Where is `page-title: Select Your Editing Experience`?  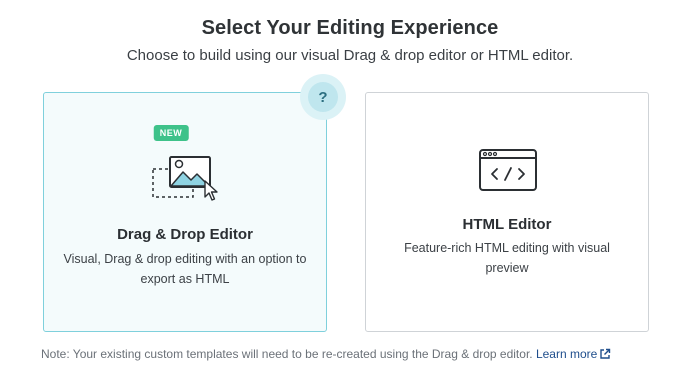
page-title: Select Your Editing Experience is located at coordinates (350, 28).